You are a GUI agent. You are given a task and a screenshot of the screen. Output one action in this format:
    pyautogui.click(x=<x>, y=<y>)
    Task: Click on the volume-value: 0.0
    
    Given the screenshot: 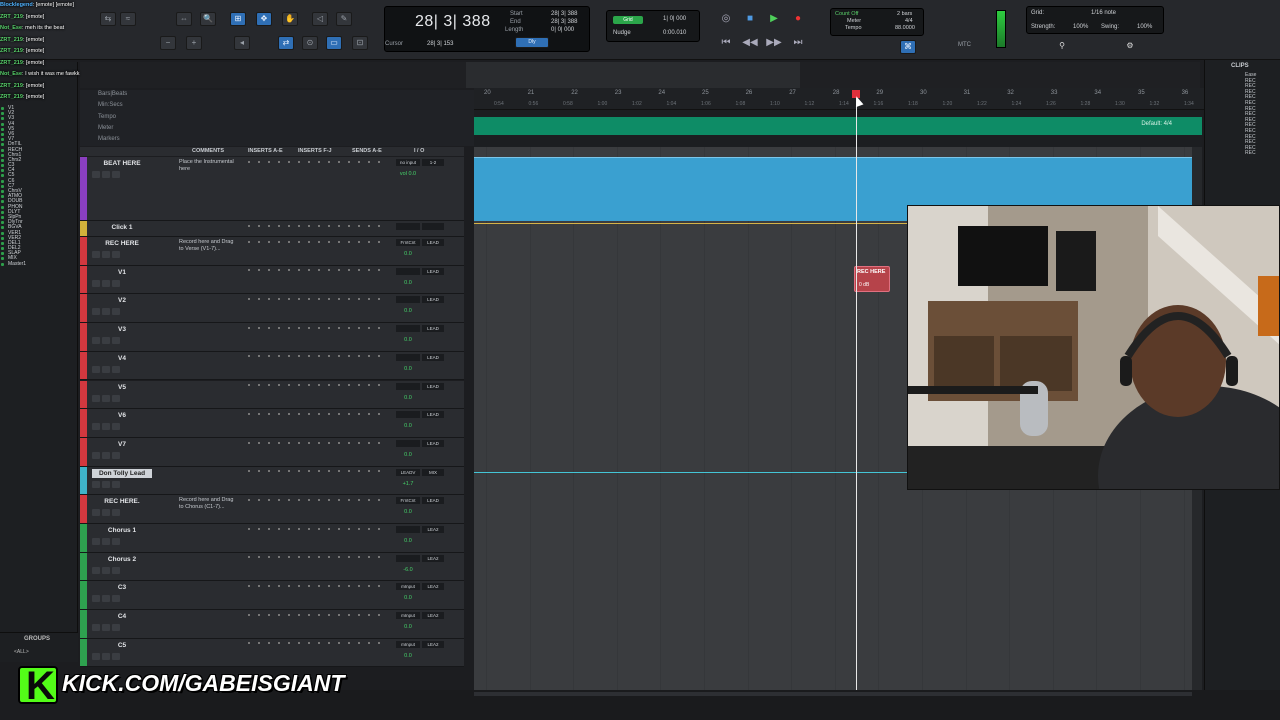 What is the action you would take?
    pyautogui.click(x=408, y=369)
    